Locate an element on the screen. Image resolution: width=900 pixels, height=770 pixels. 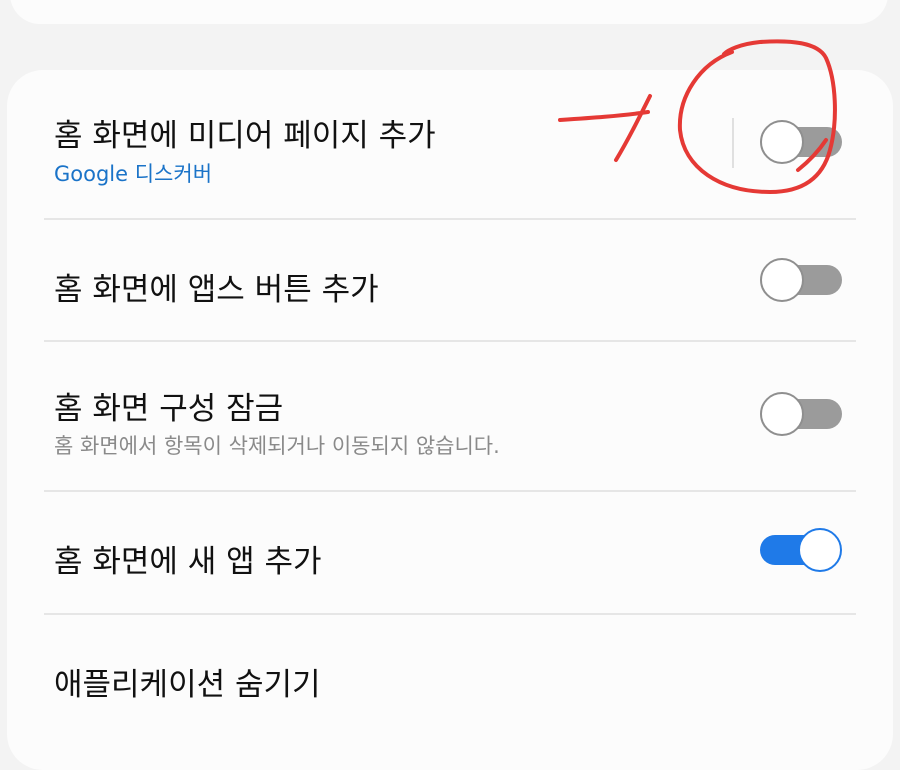
new-apps-toggle is located at coordinates (801, 550).